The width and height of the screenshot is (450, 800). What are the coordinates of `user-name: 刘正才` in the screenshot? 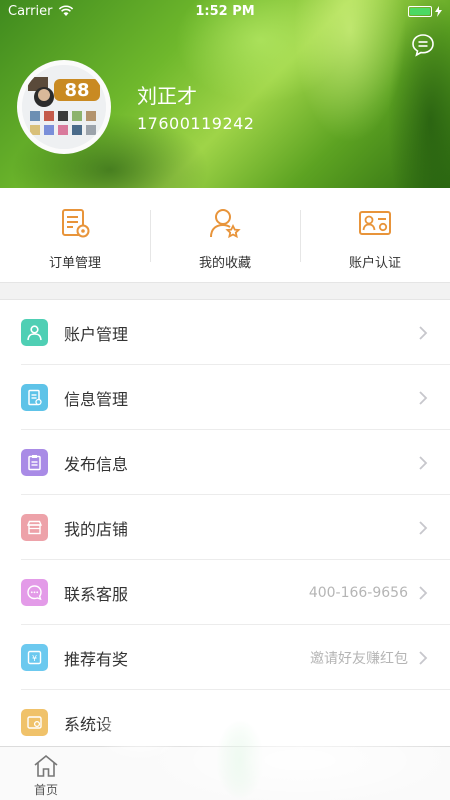 It's located at (167, 96).